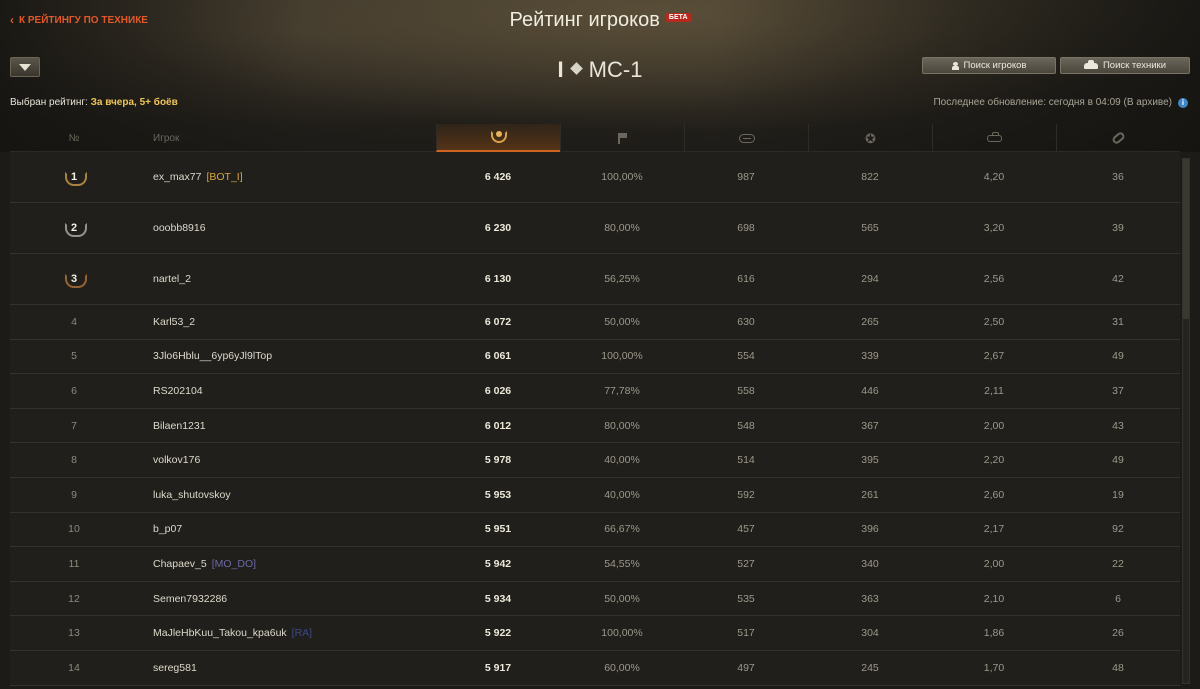 The width and height of the screenshot is (1200, 689). I want to click on wins-cell: 77,78%, so click(622, 390).